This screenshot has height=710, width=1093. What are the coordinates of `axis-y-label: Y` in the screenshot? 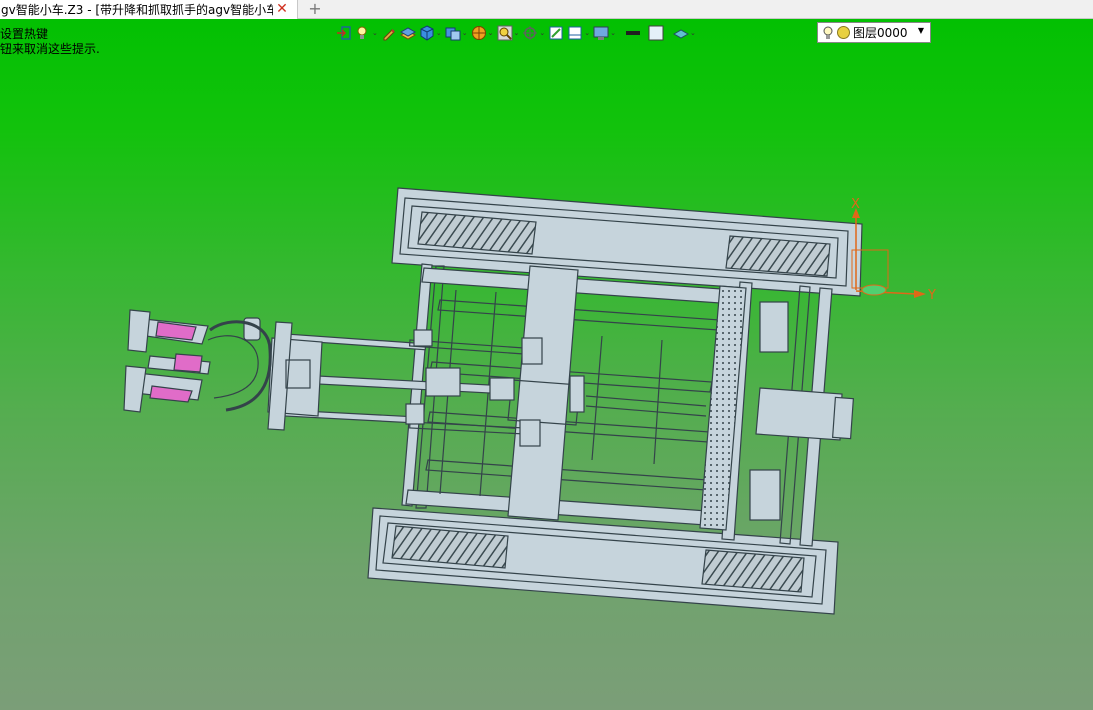 It's located at (931, 295).